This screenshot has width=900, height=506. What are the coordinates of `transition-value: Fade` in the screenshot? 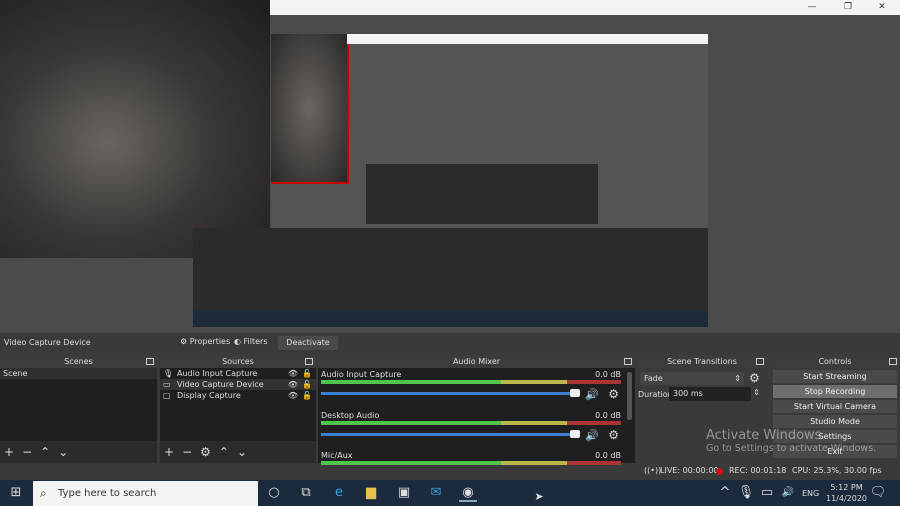 It's located at (653, 378).